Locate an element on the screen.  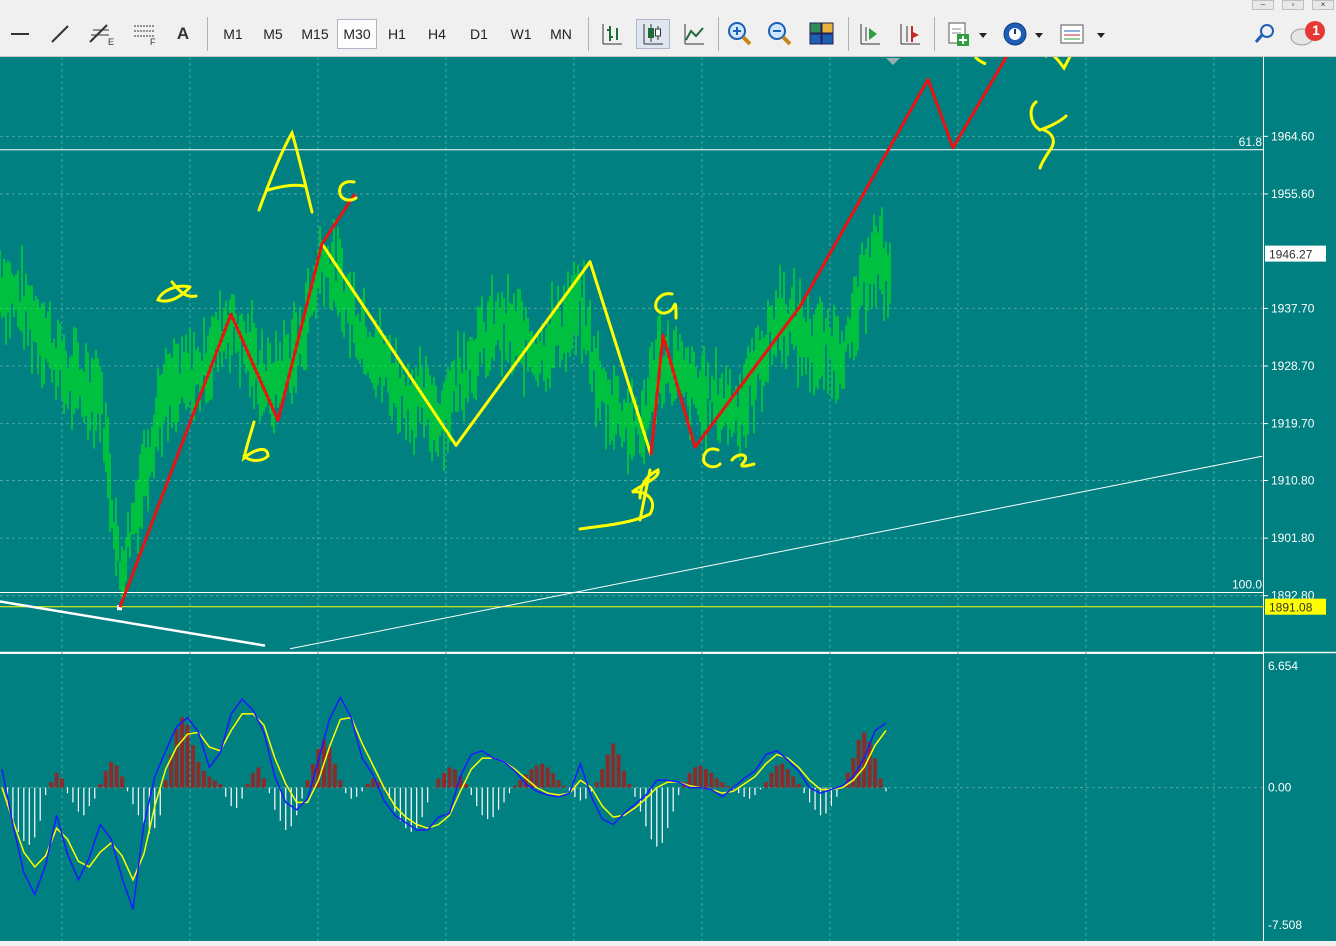
chart-shift-icon is located at coordinates (910, 34).